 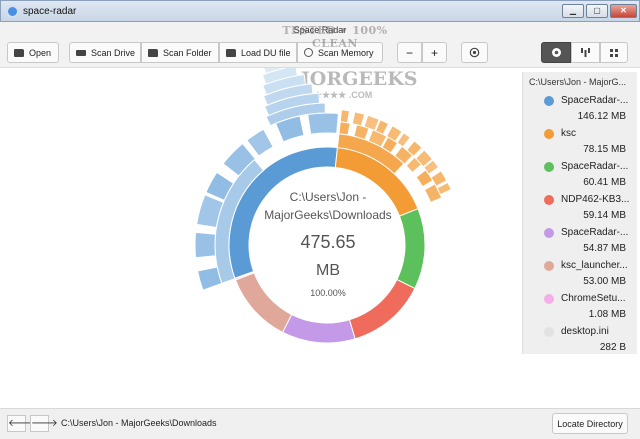 What do you see at coordinates (81, 52) in the screenshot?
I see `drive-icon` at bounding box center [81, 52].